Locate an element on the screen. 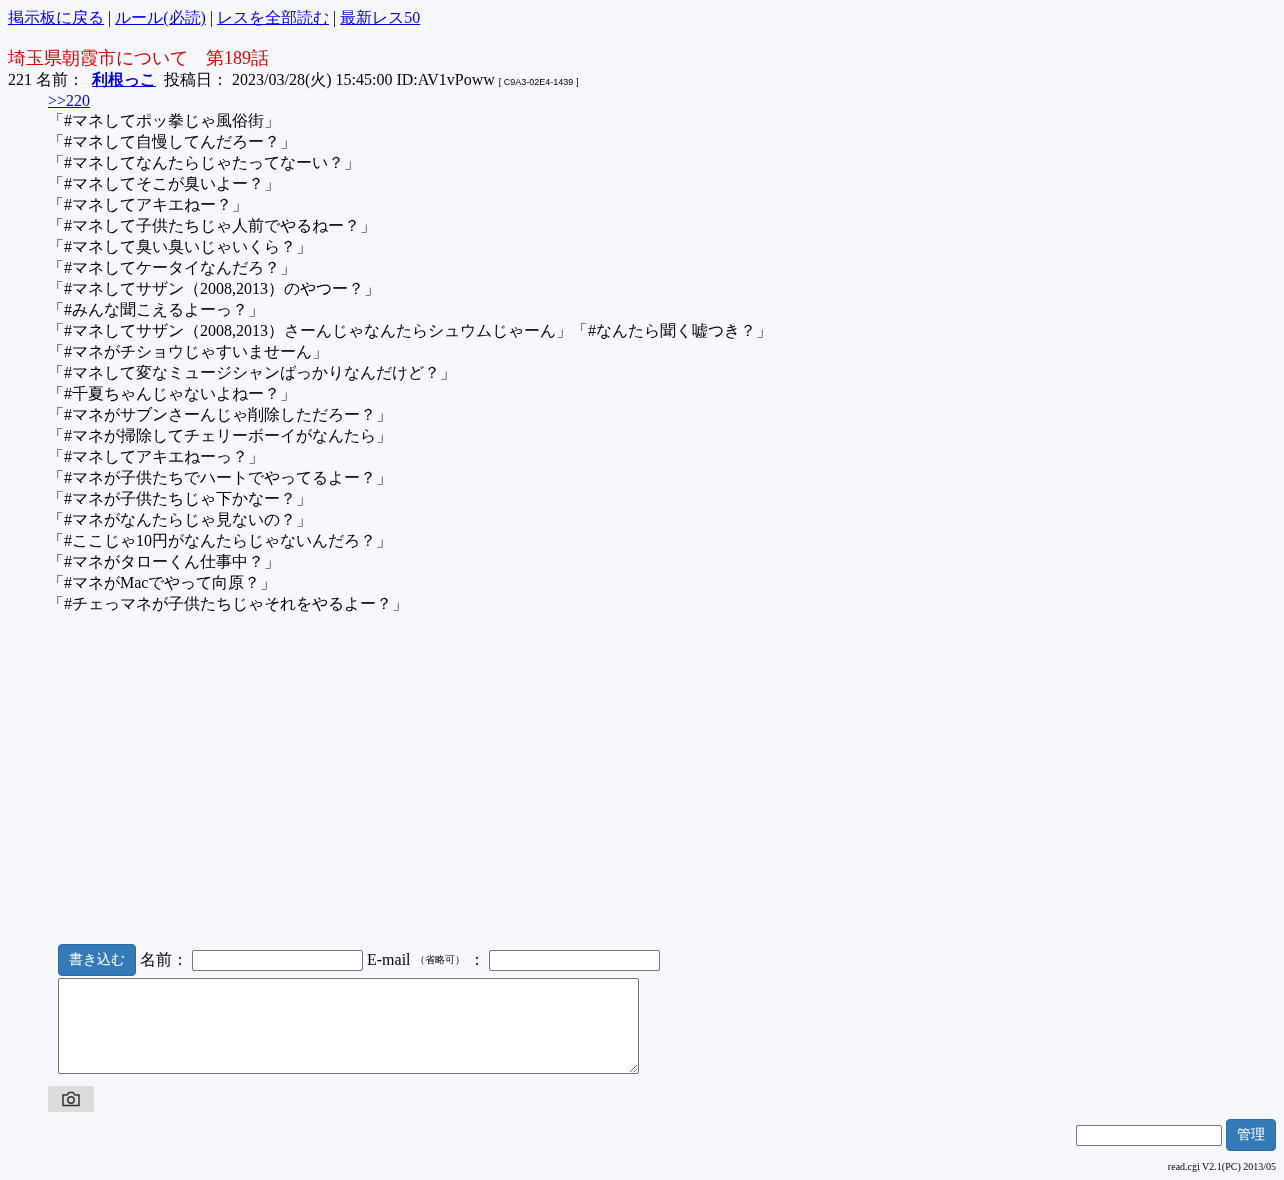  post-line: 「#マネしてそこが臭いよー？」 is located at coordinates (164, 184).